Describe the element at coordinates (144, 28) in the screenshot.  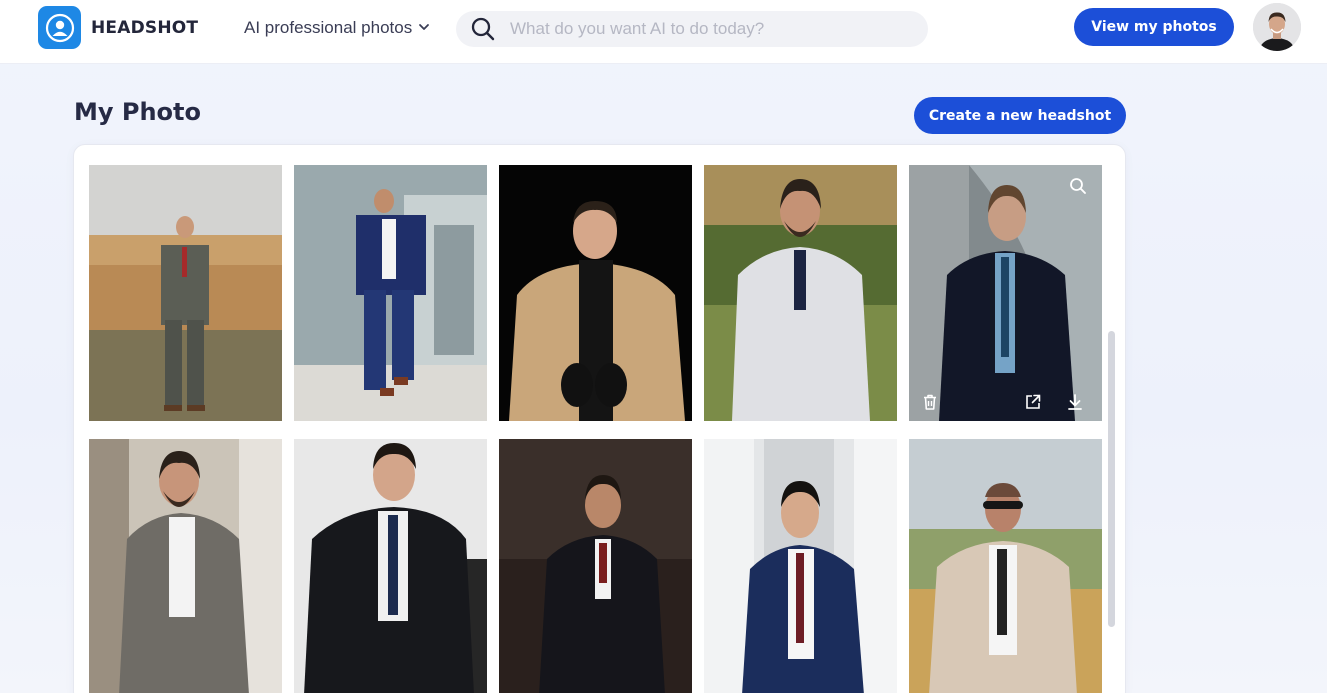
I see `brand-name: HEADSHOT` at that location.